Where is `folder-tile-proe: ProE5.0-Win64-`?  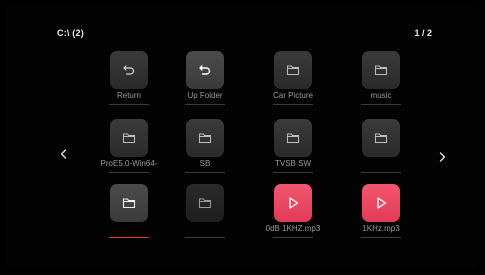
folder-tile-proe: ProE5.0-Win64- is located at coordinates (129, 152).